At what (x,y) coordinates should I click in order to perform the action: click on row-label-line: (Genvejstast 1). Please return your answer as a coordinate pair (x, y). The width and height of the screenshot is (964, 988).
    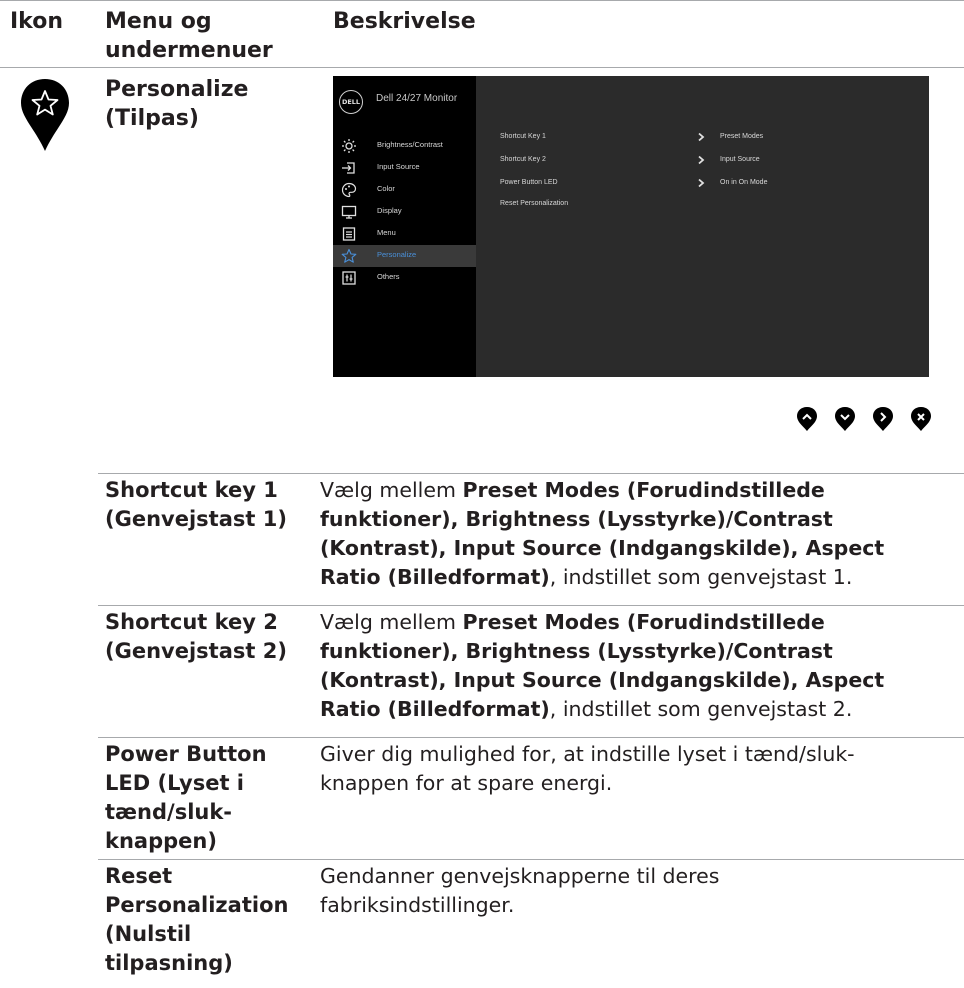
    Looking at the image, I should click on (196, 519).